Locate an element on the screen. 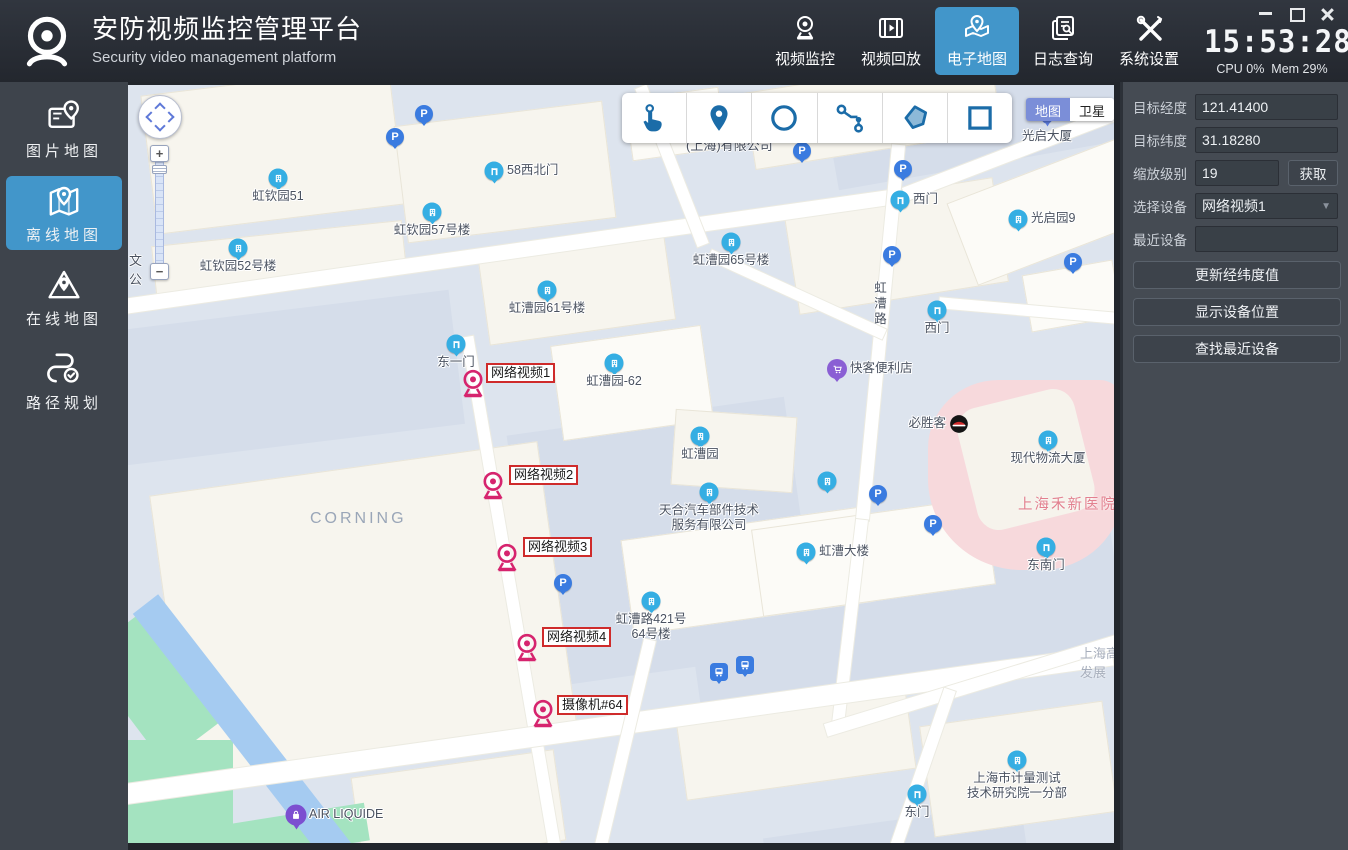  polyline-tool-button is located at coordinates (850, 118).